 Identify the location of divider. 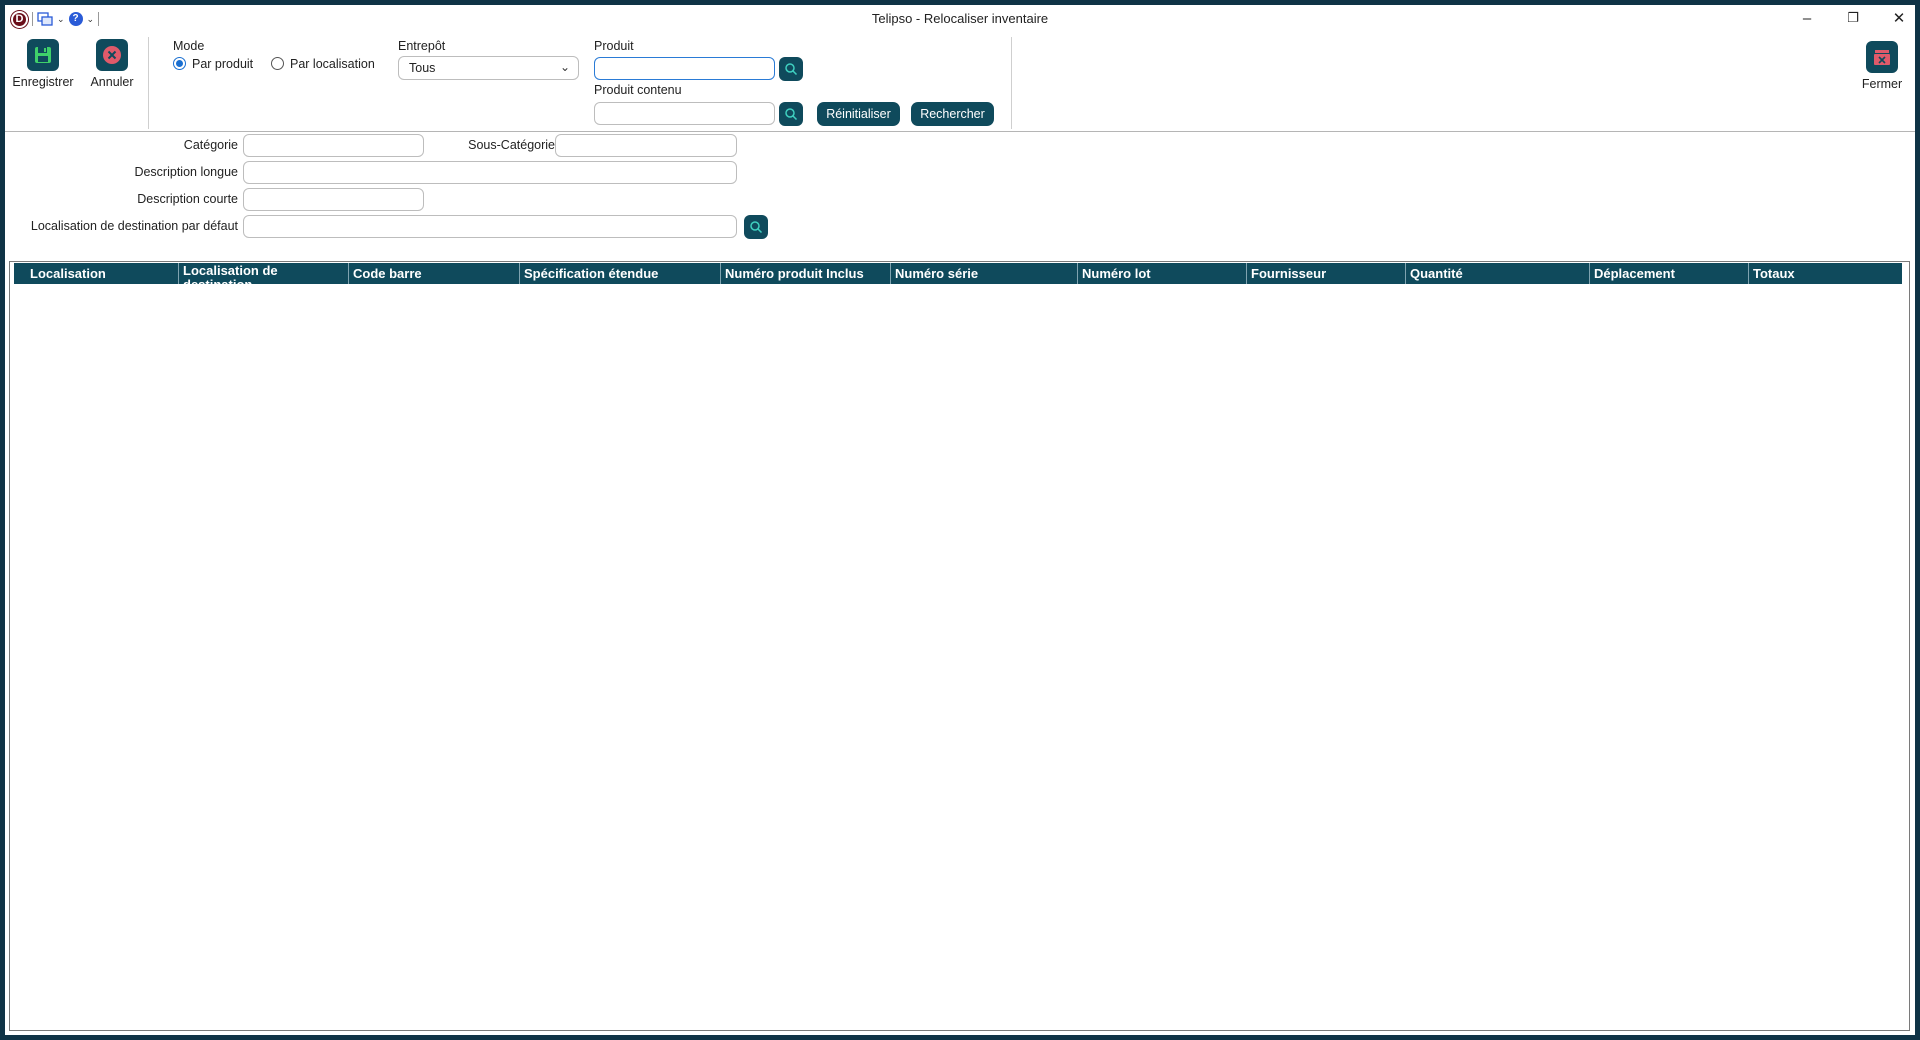
(960, 131).